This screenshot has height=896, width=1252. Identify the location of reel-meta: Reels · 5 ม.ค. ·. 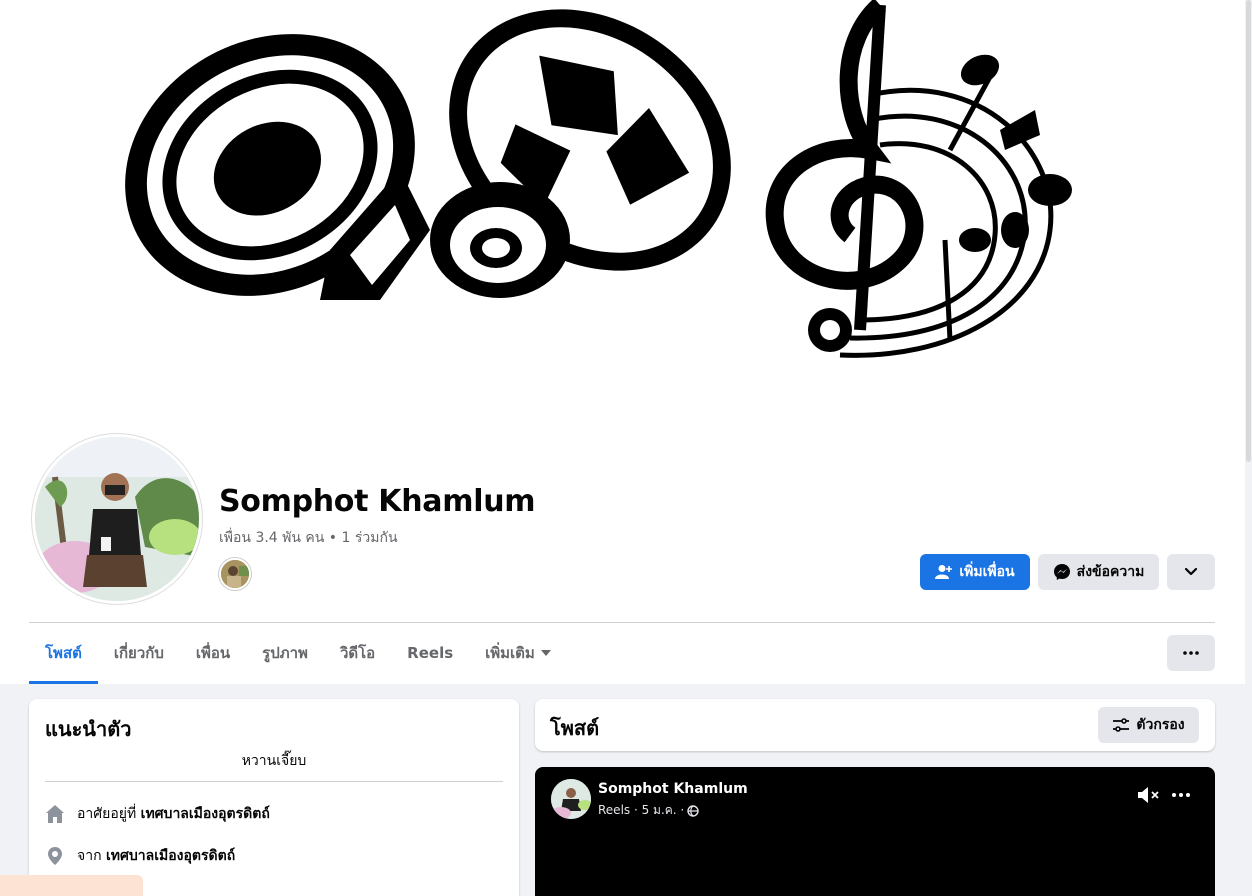
(648, 810).